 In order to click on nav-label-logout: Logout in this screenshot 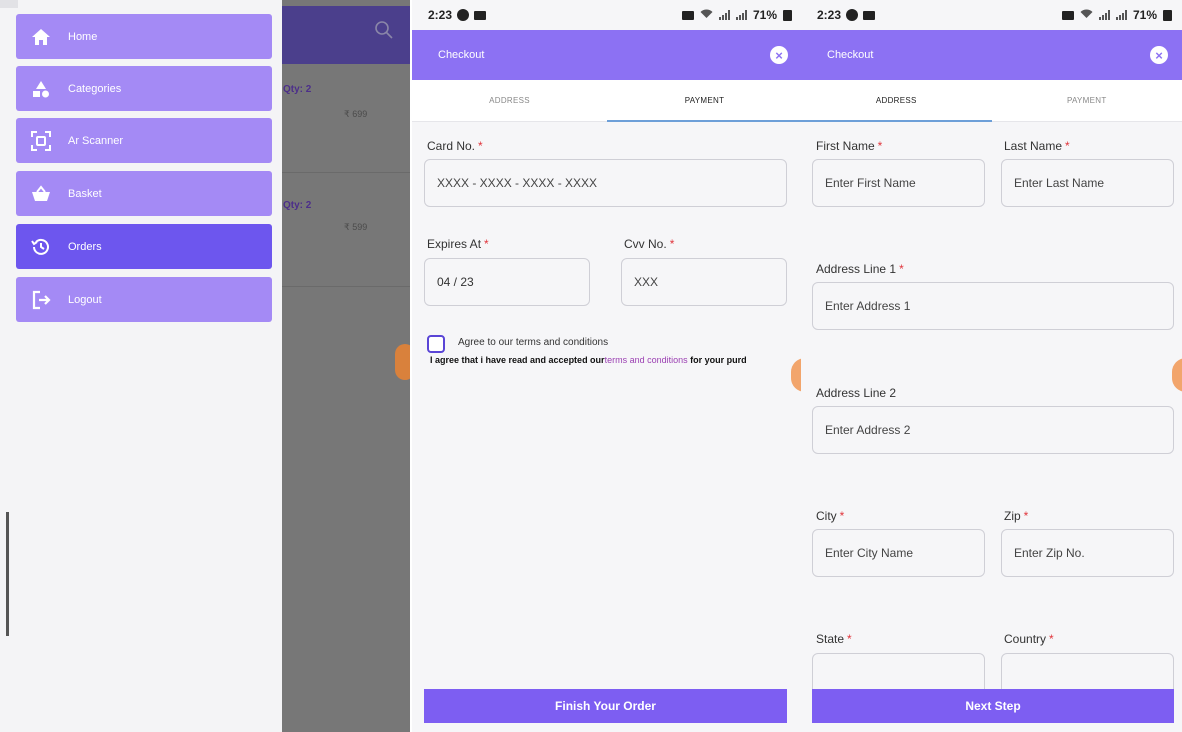, I will do `click(85, 299)`.